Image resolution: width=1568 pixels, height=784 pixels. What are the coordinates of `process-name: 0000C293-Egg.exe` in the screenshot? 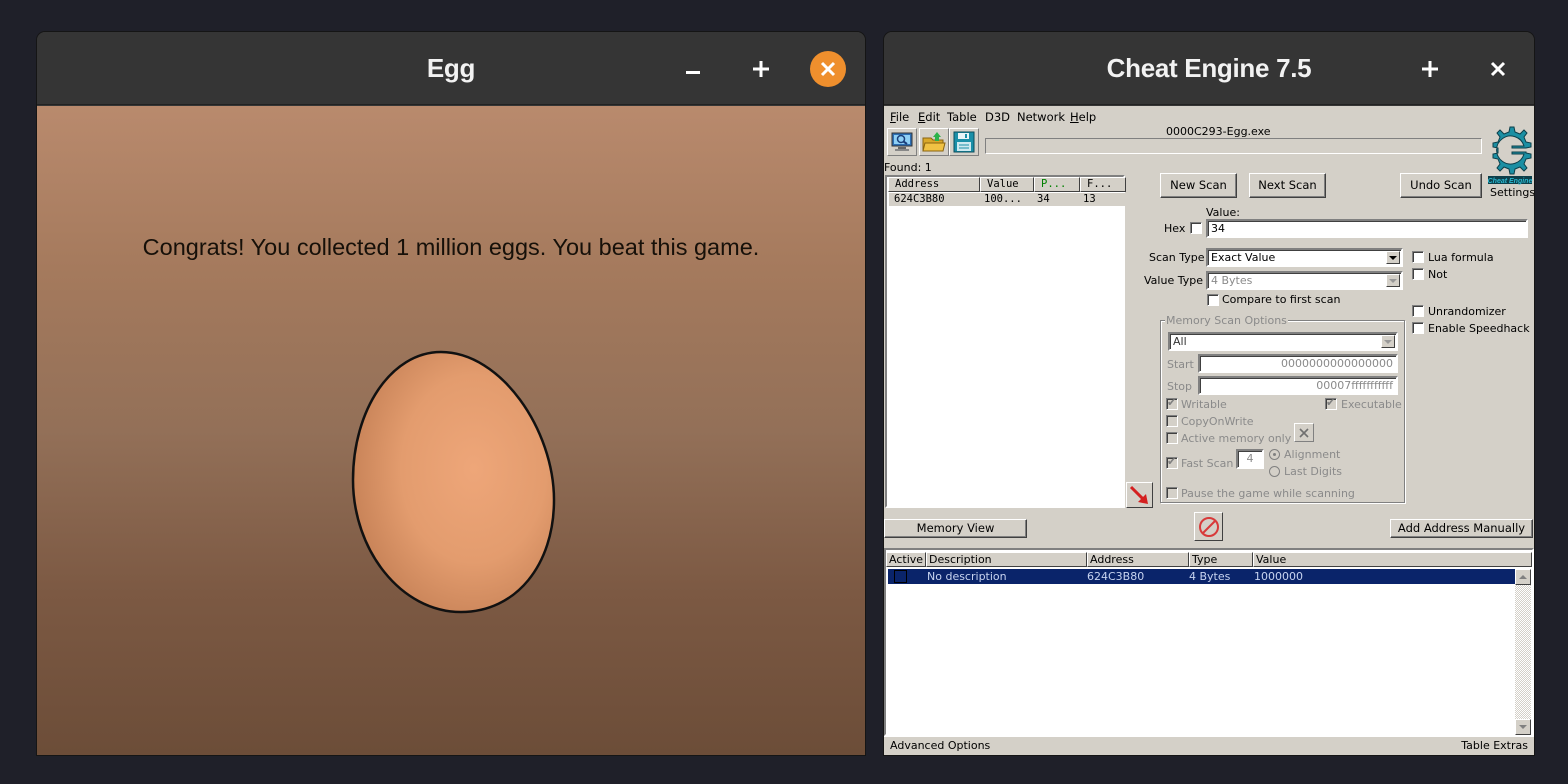 It's located at (1218, 131).